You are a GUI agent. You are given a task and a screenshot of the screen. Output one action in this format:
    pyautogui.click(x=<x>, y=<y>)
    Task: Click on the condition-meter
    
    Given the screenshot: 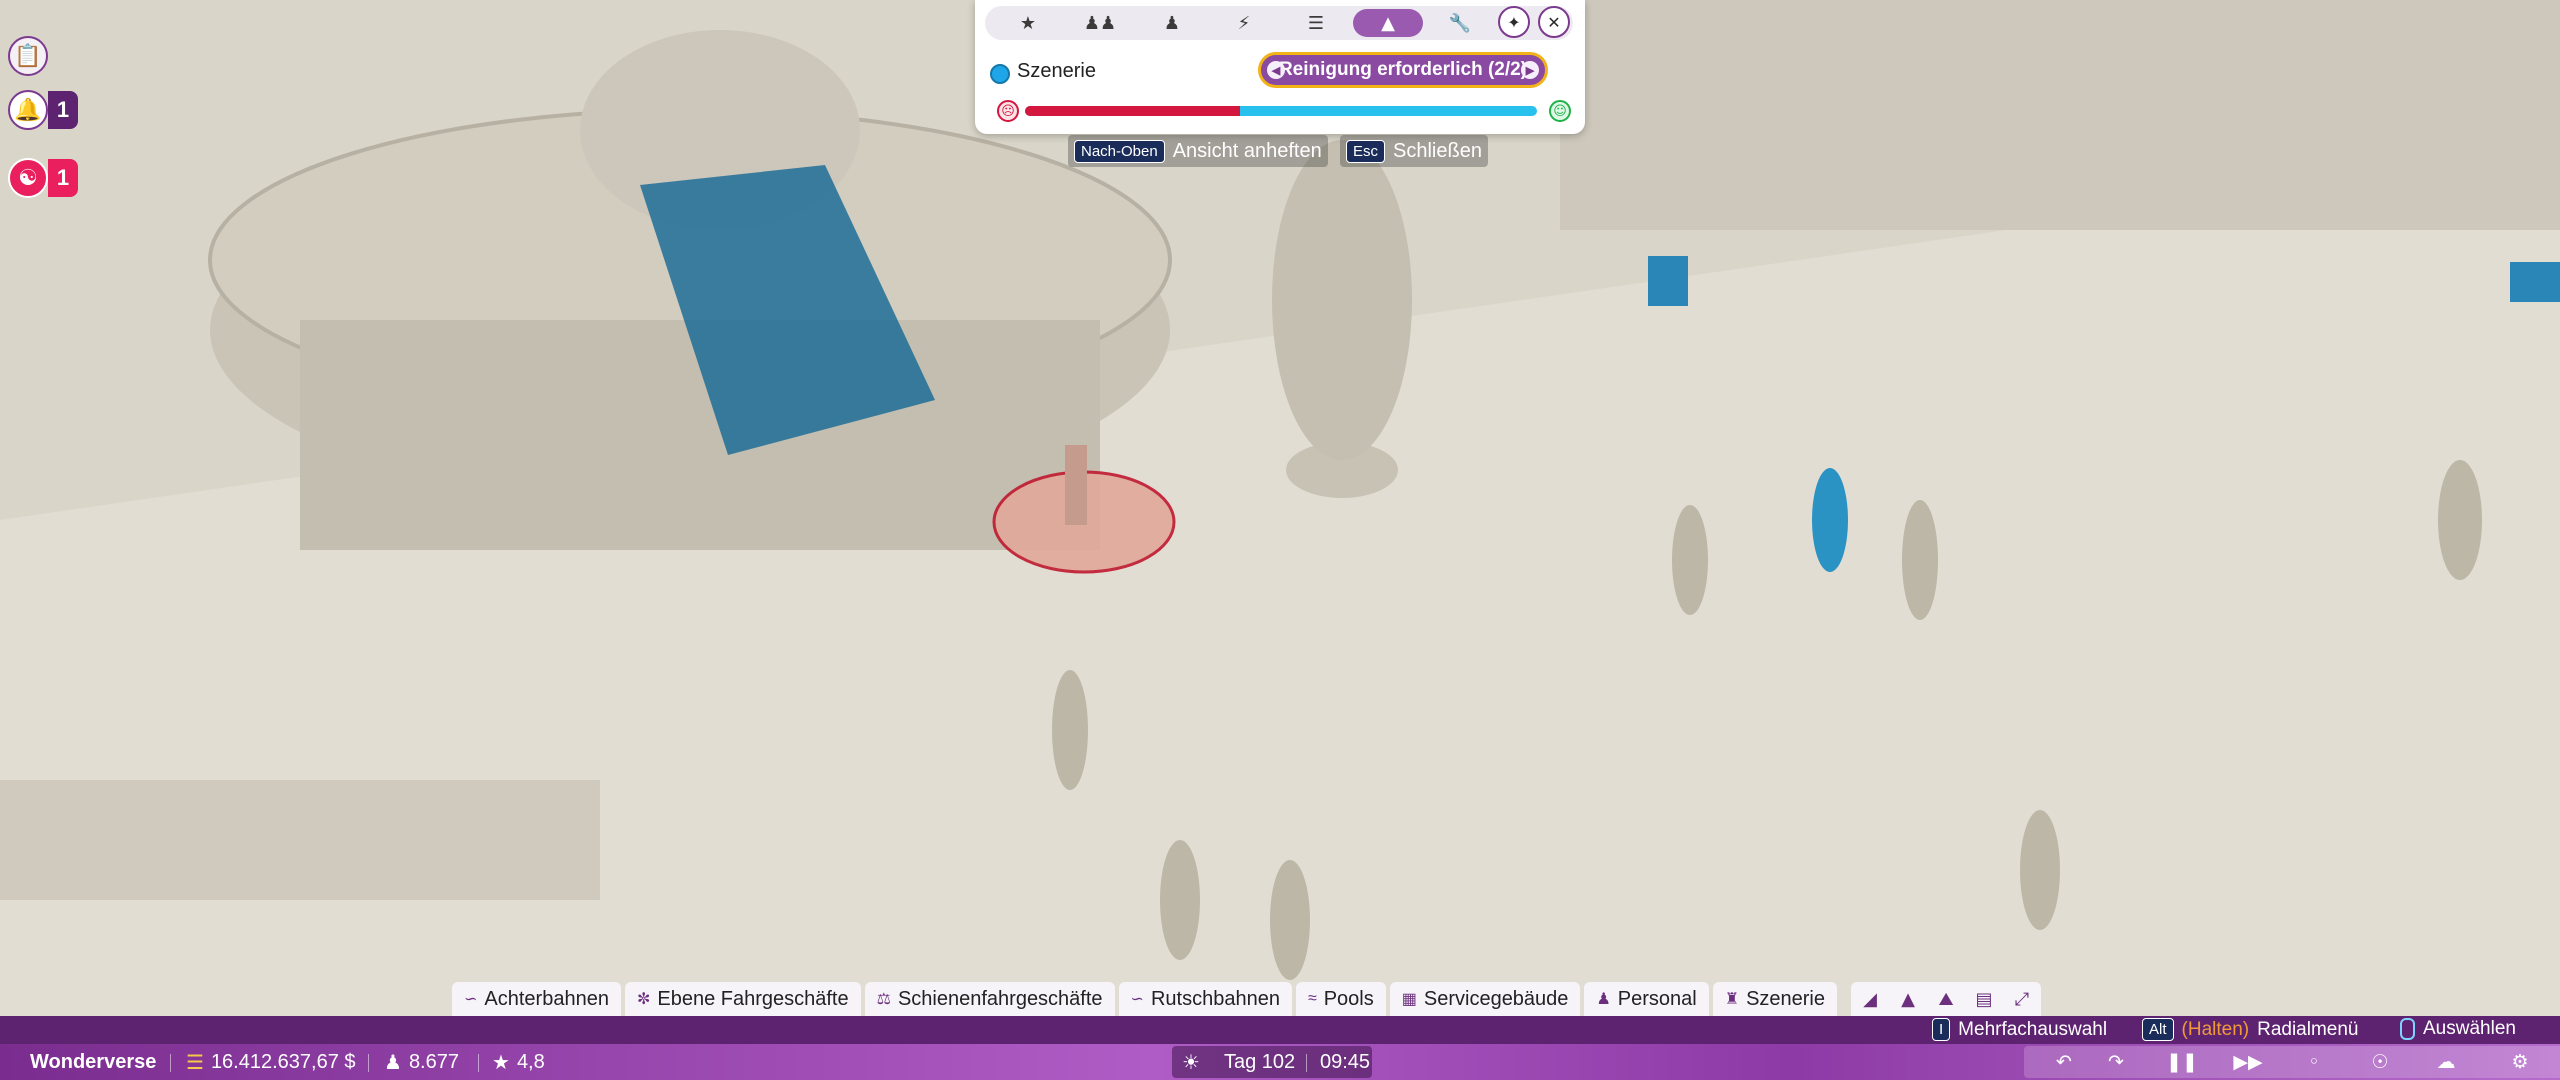 What is the action you would take?
    pyautogui.click(x=1281, y=111)
    